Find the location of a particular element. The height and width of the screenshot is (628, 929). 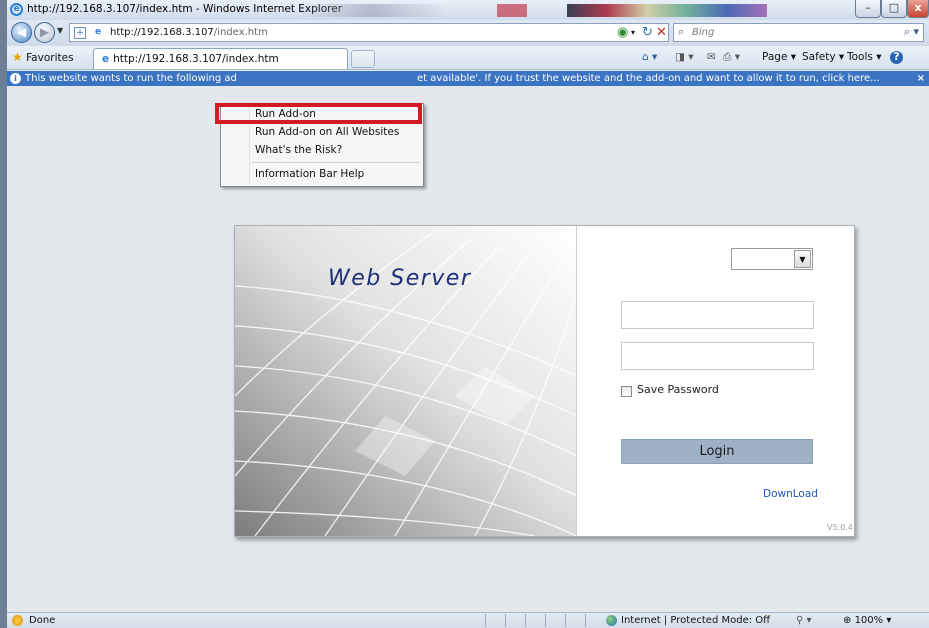

tab-page-icon: e is located at coordinates (106, 59).